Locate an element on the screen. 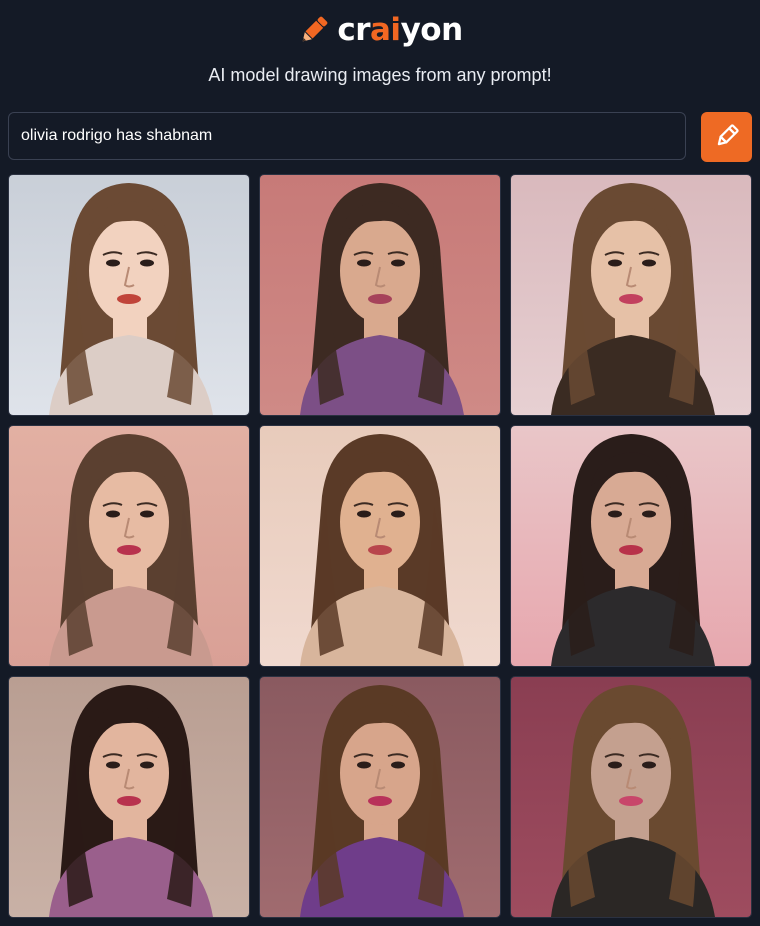 The height and width of the screenshot is (926, 760). logo-text-accent: ai is located at coordinates (385, 30).